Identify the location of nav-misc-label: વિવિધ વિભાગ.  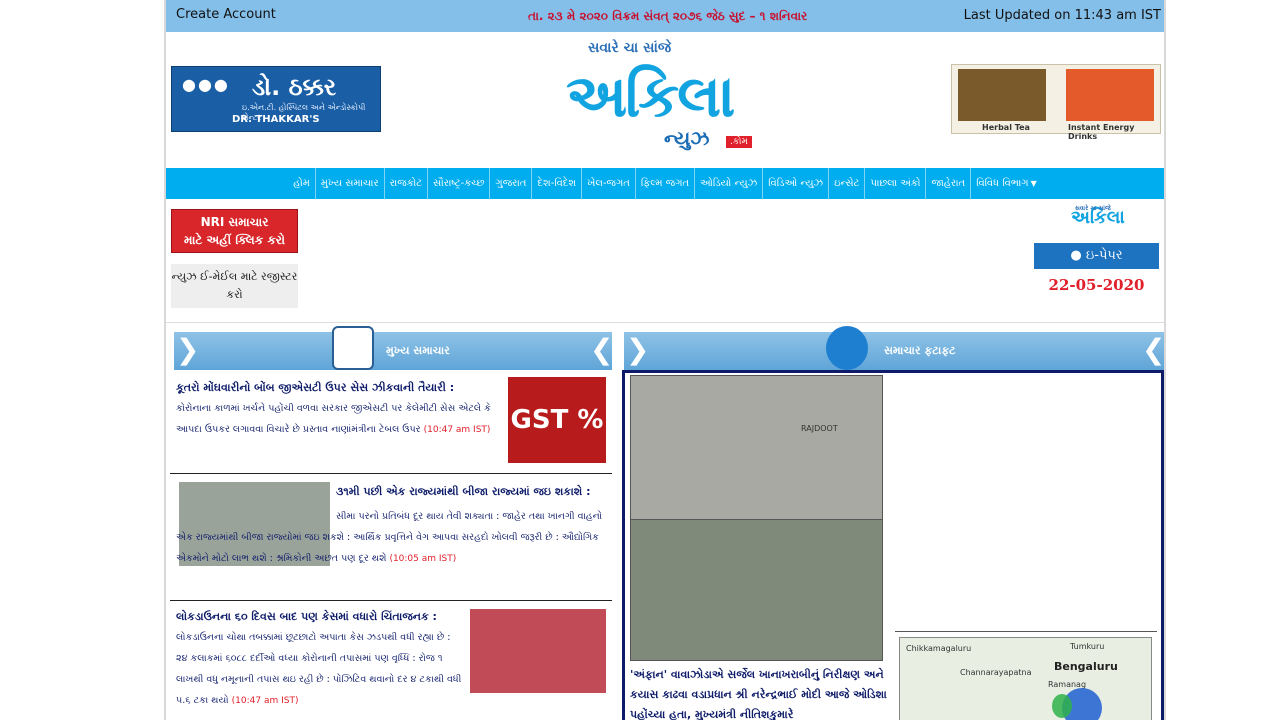
(1002, 183).